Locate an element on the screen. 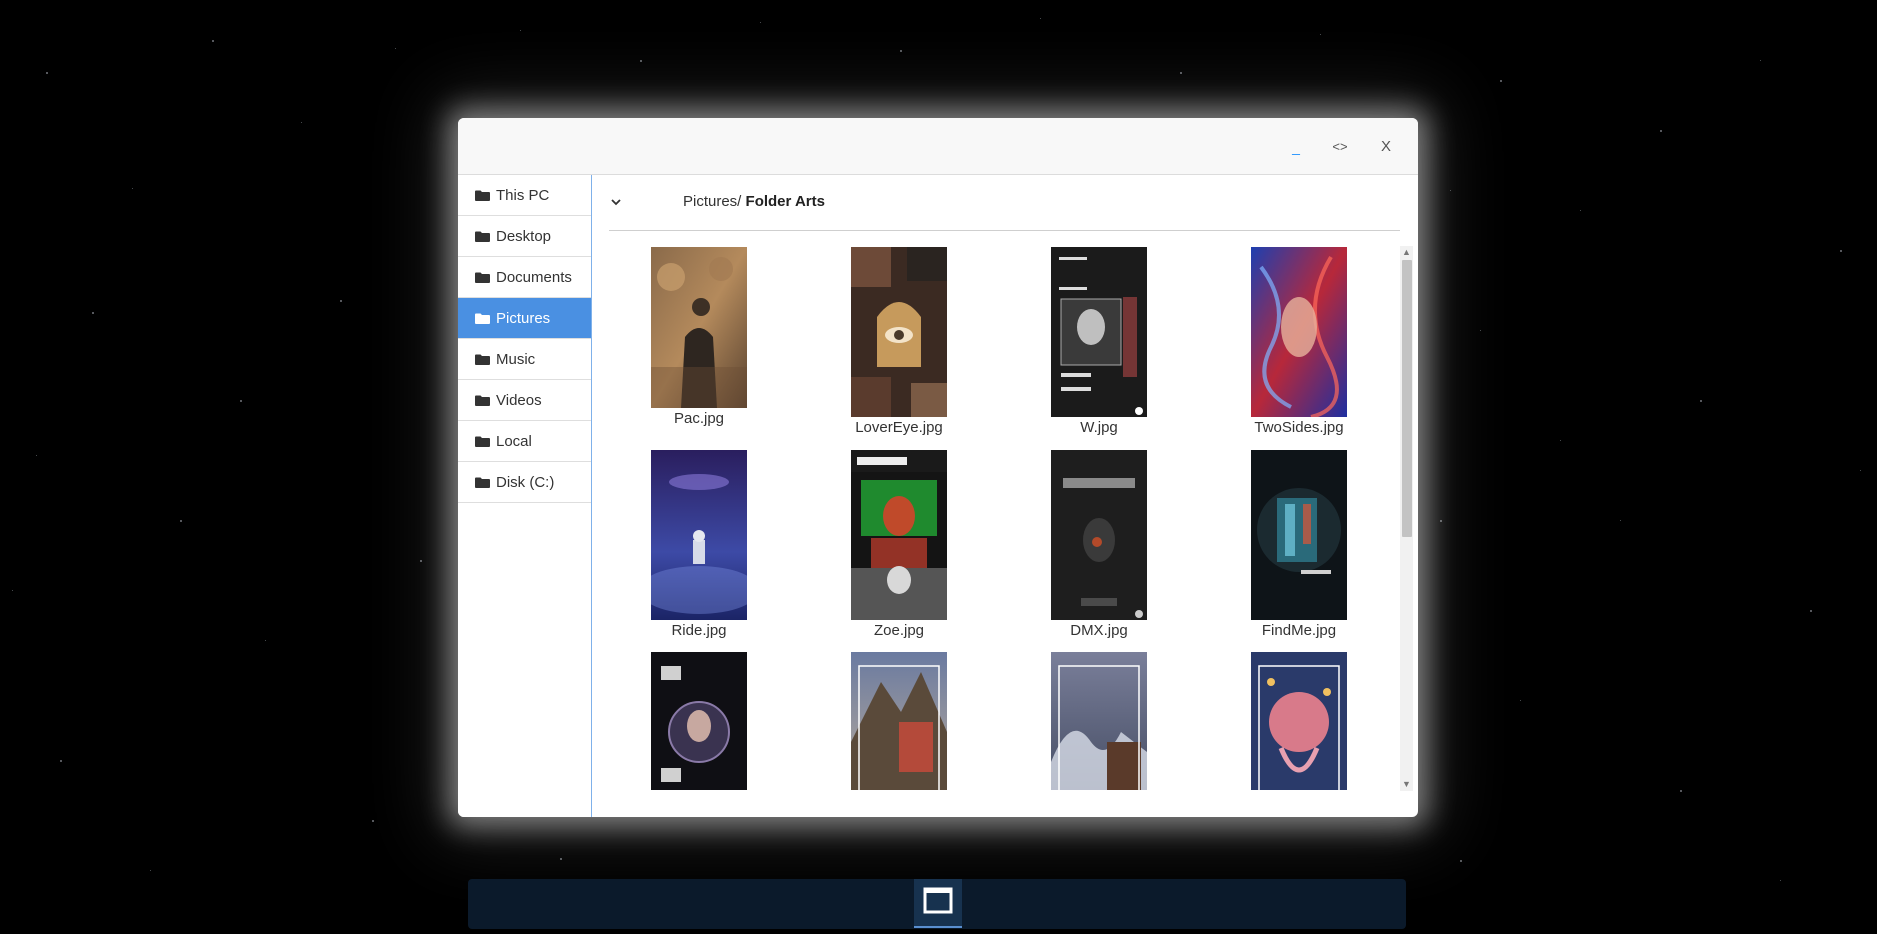 This screenshot has width=1877, height=934. close-button: X is located at coordinates (1386, 147).